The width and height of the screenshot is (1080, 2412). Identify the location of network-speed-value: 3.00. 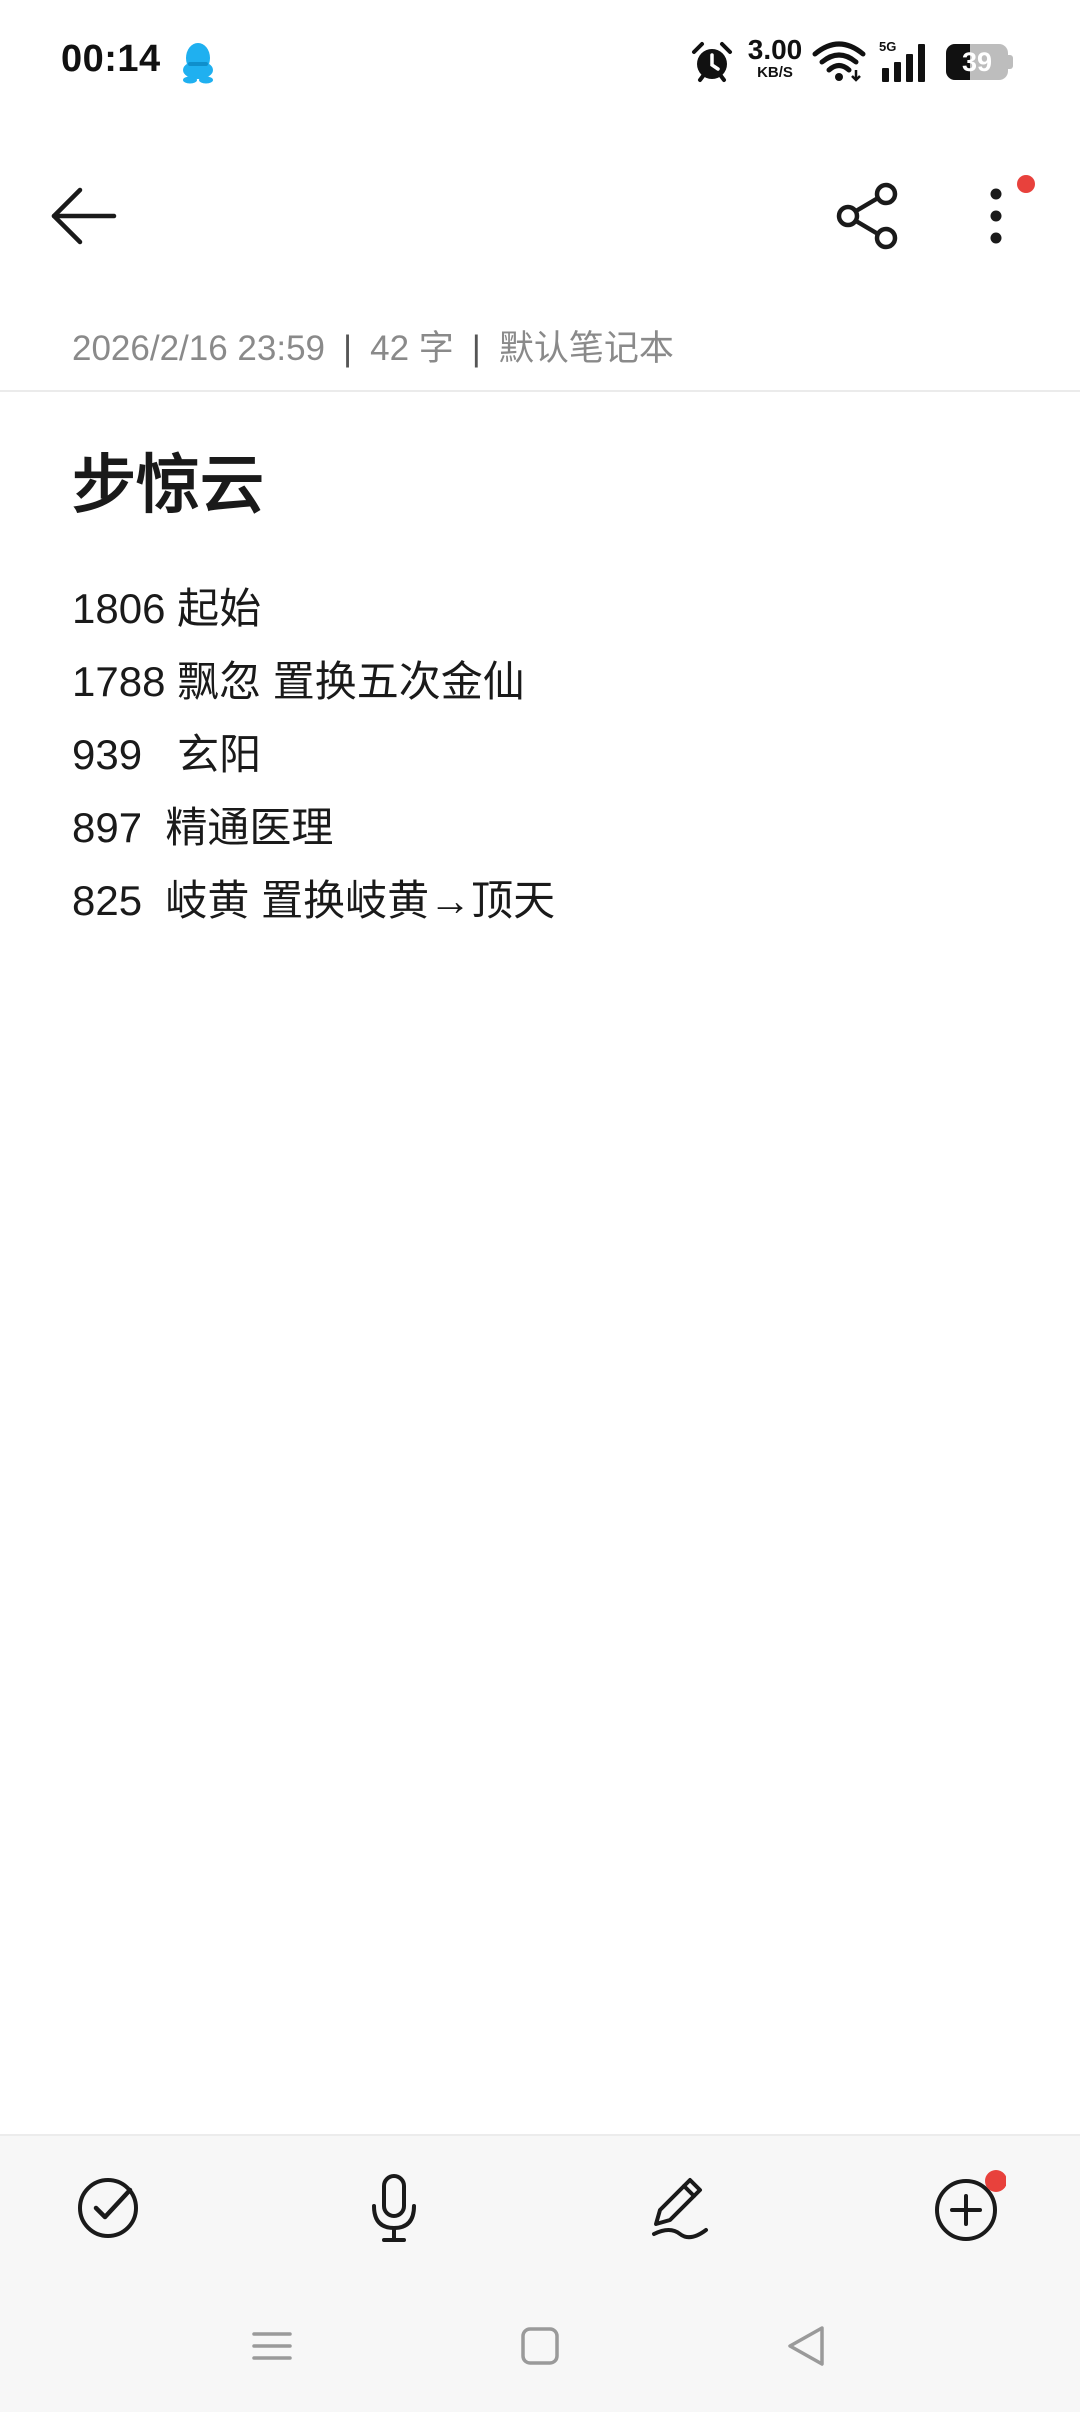
(775, 49).